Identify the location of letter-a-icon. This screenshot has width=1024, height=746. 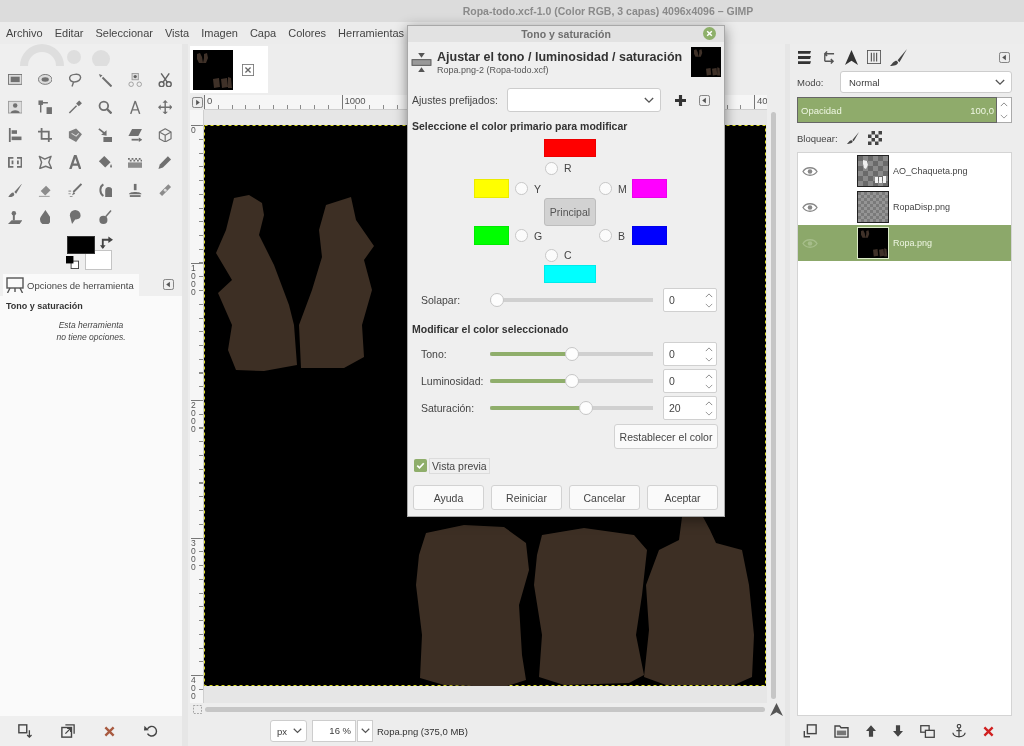
(75, 162).